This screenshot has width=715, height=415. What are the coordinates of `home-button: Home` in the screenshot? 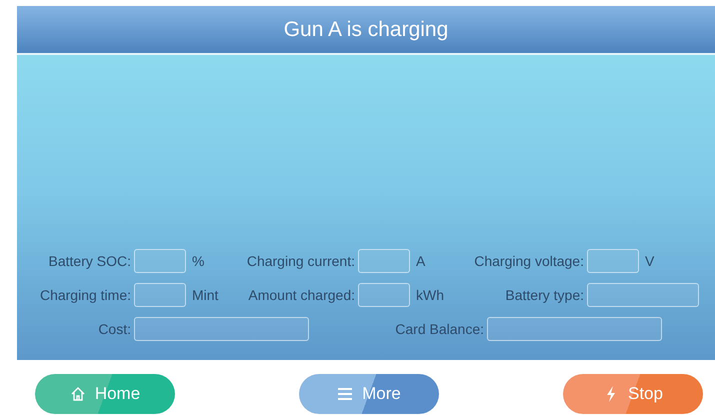 It's located at (105, 394).